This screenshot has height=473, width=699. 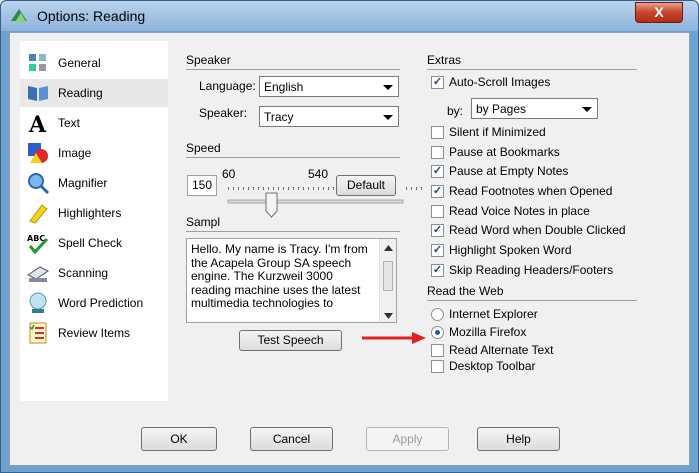 I want to click on pause-empty-notes-checkbox: ✓ Pause at Empty Notes, so click(x=531, y=172).